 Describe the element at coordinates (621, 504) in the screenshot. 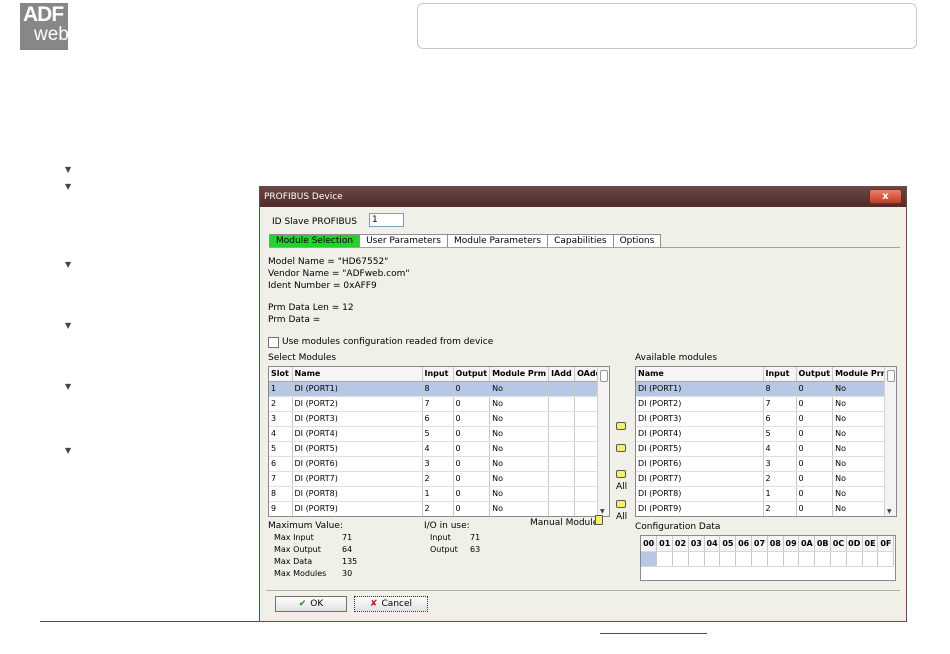

I see `move-all-right-button` at that location.